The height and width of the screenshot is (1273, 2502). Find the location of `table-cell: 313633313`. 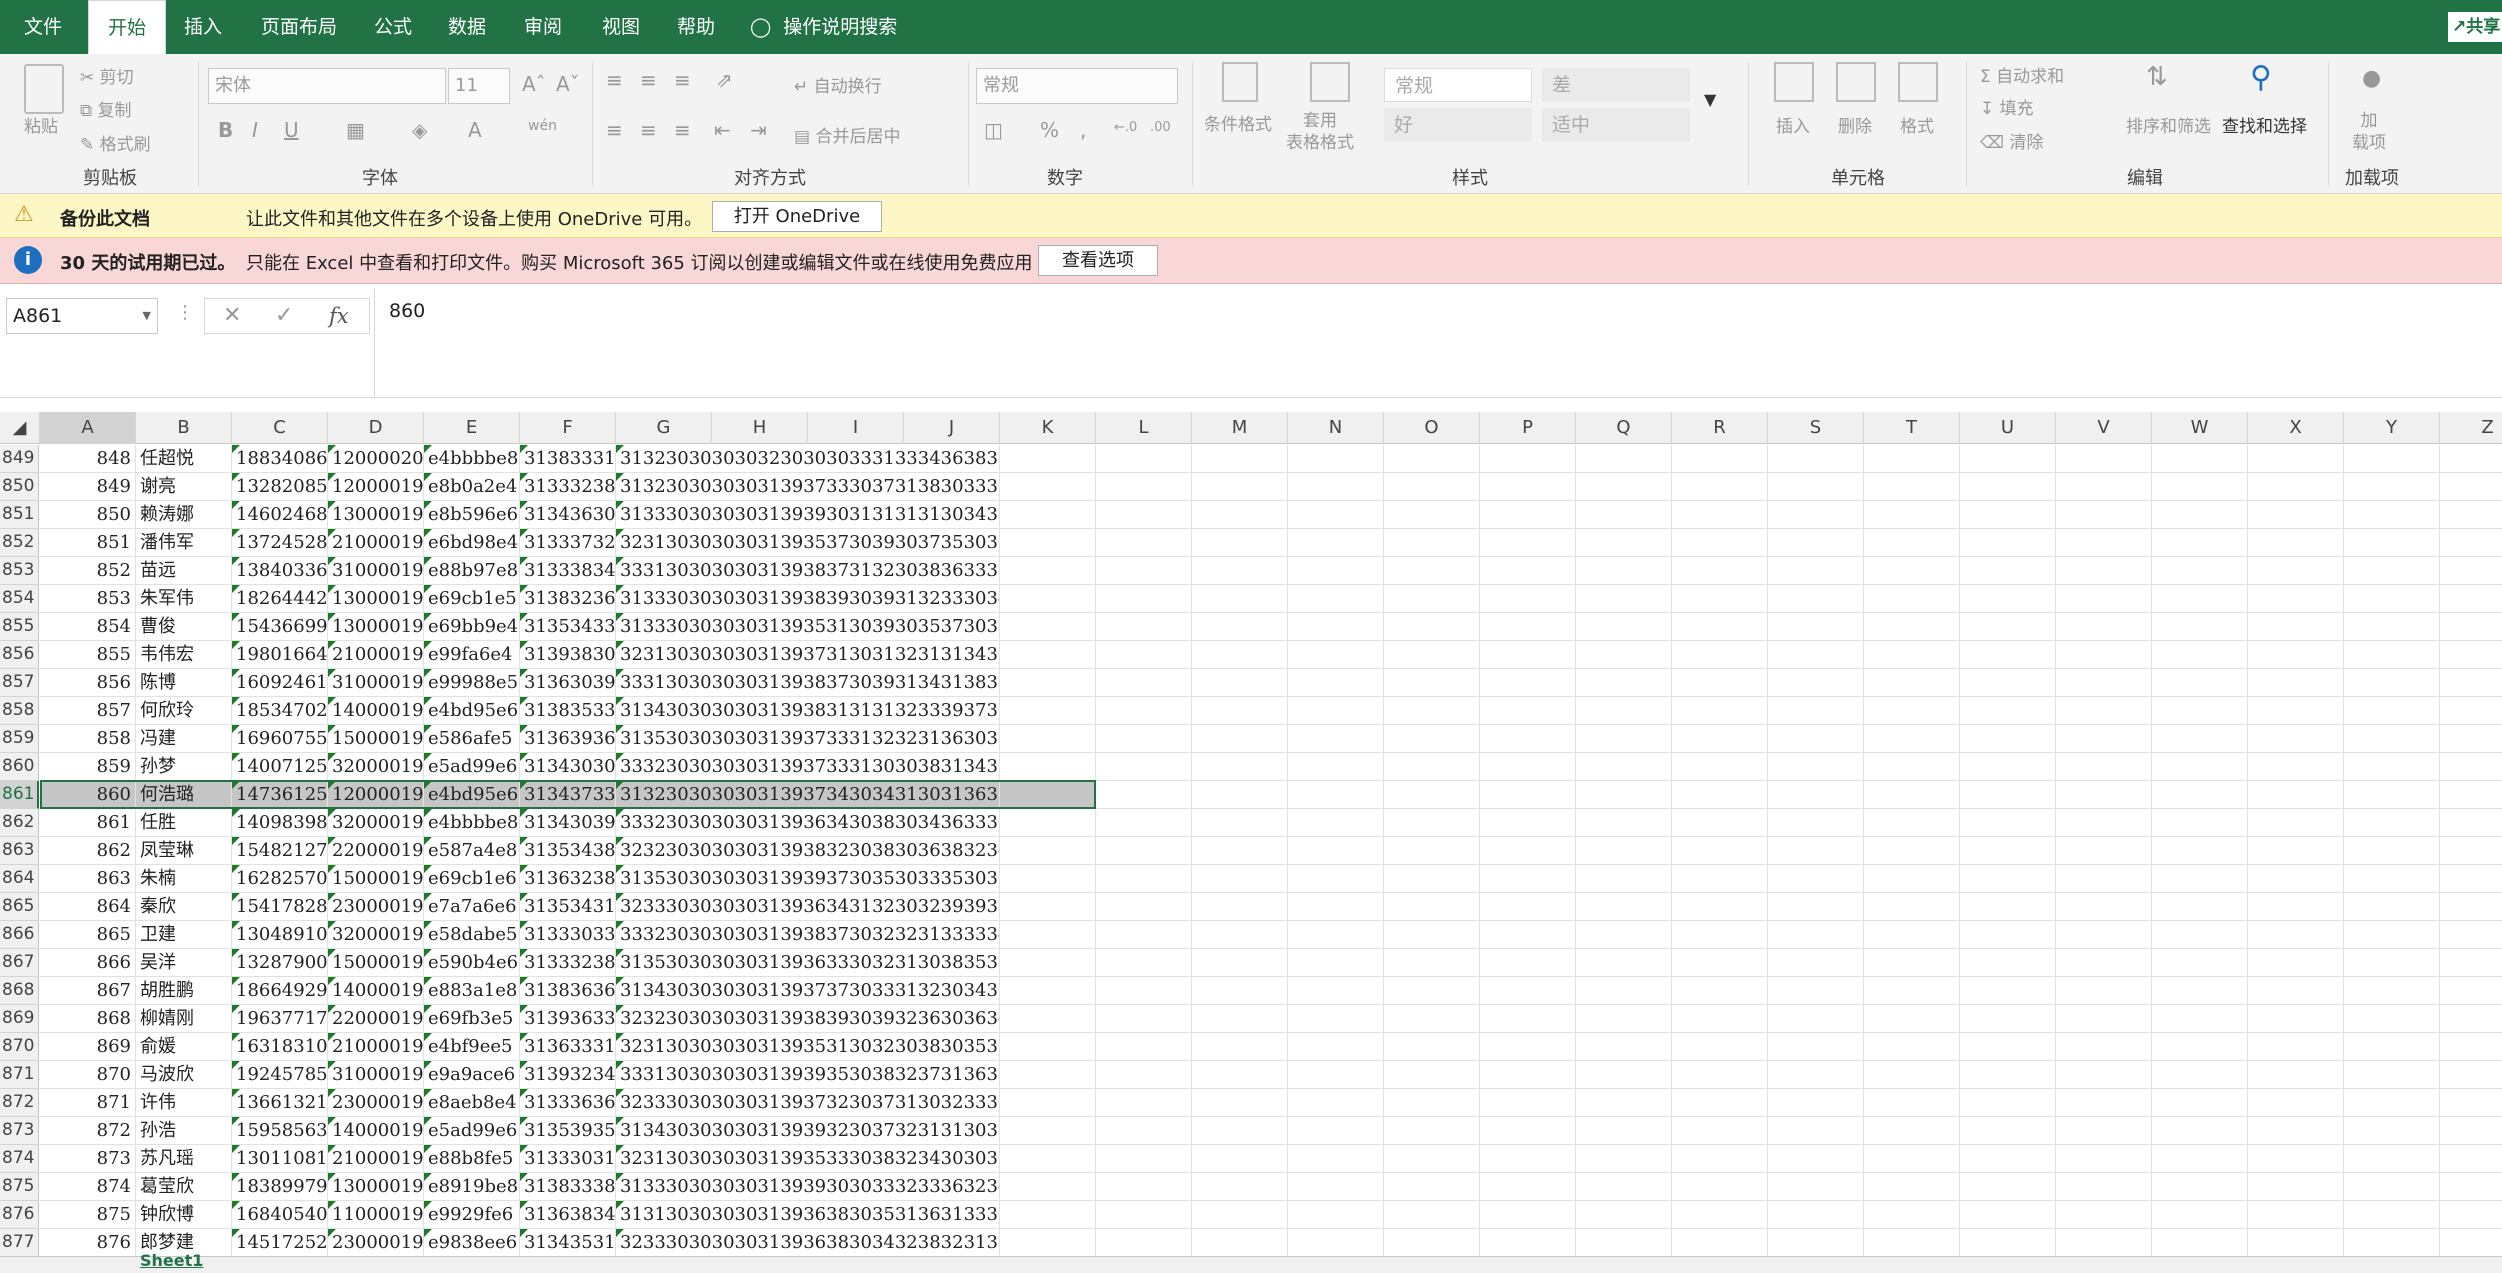

table-cell: 313633313 is located at coordinates (568, 1047).